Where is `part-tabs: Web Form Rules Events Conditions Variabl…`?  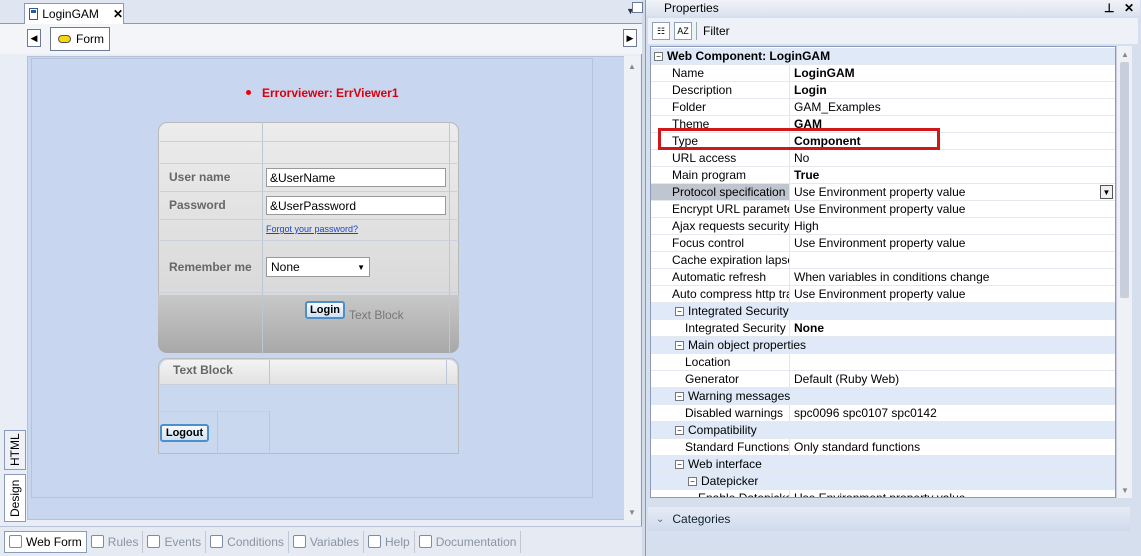
part-tabs: Web Form Rules Events Conditions Variabl… is located at coordinates (321, 541).